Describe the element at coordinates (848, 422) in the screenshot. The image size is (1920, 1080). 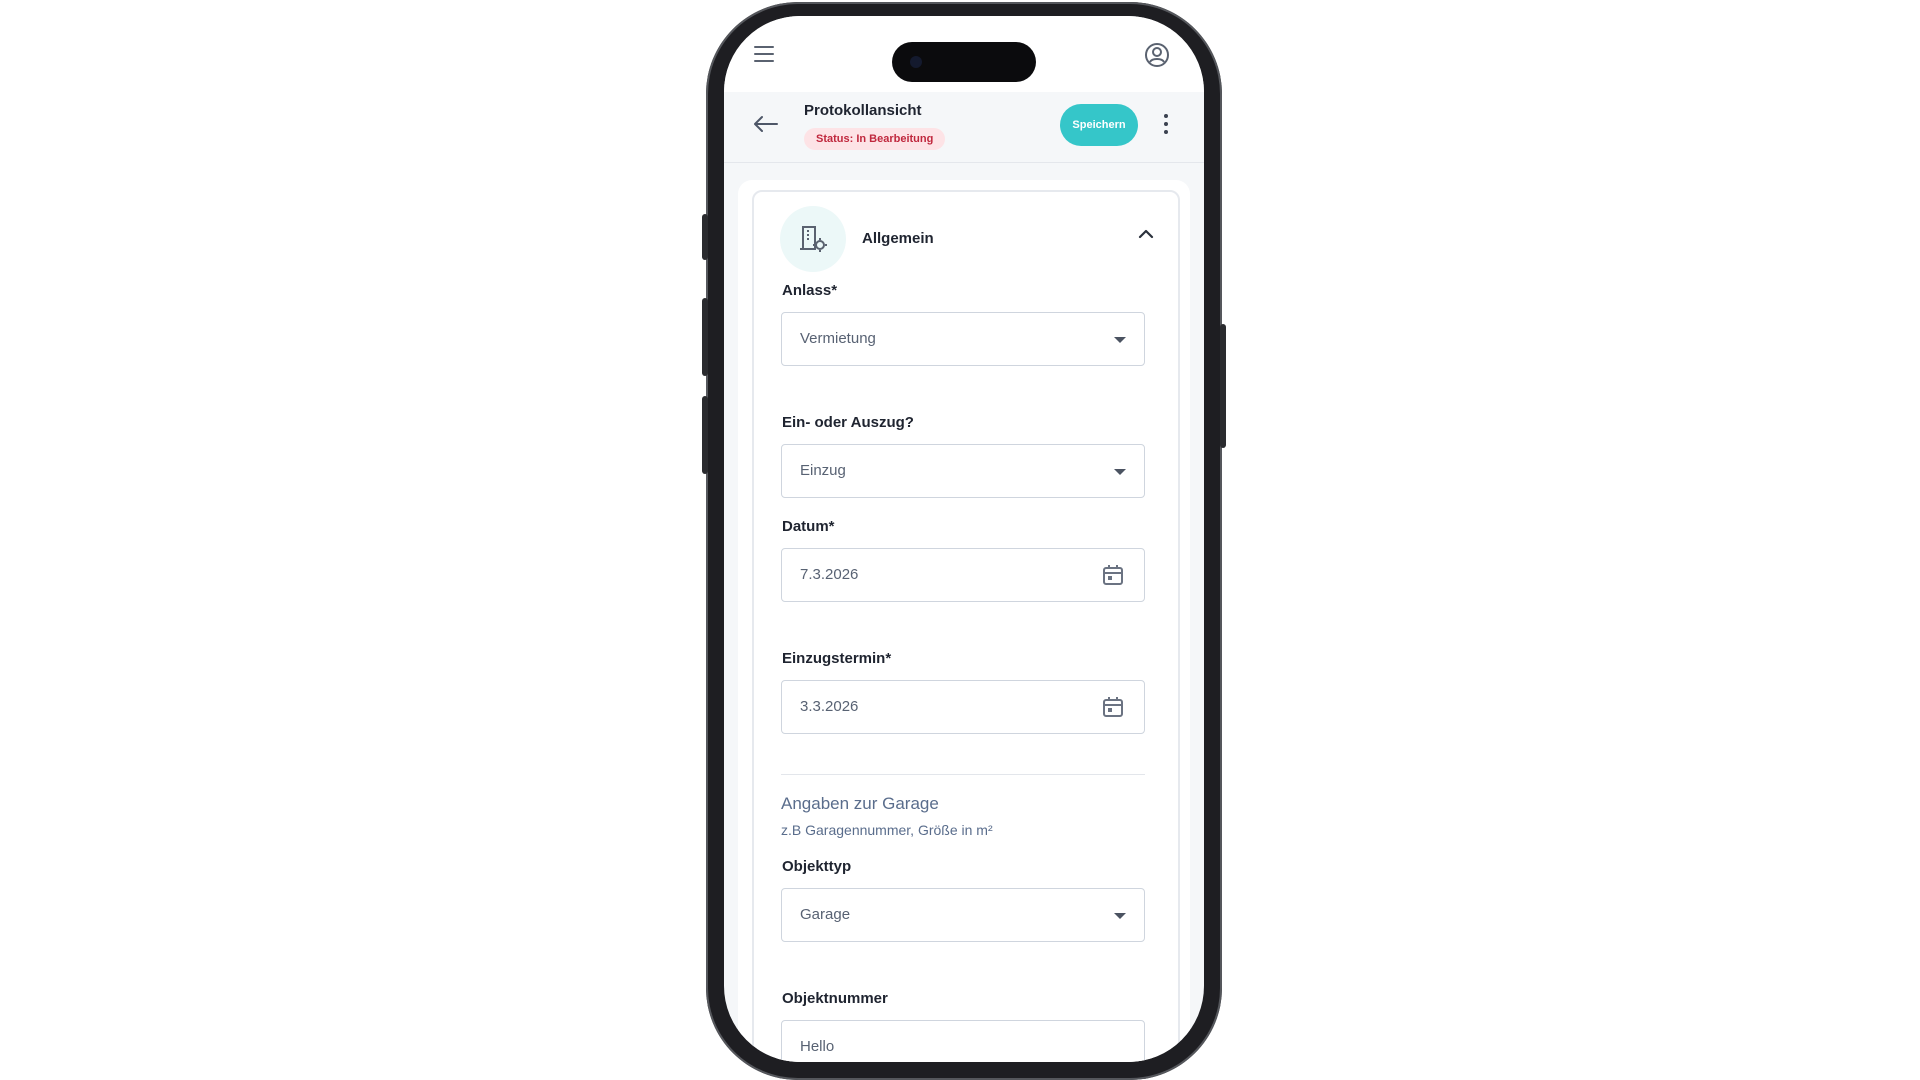
I see `ein-auszug-label: Ein- oder Auszug?` at that location.